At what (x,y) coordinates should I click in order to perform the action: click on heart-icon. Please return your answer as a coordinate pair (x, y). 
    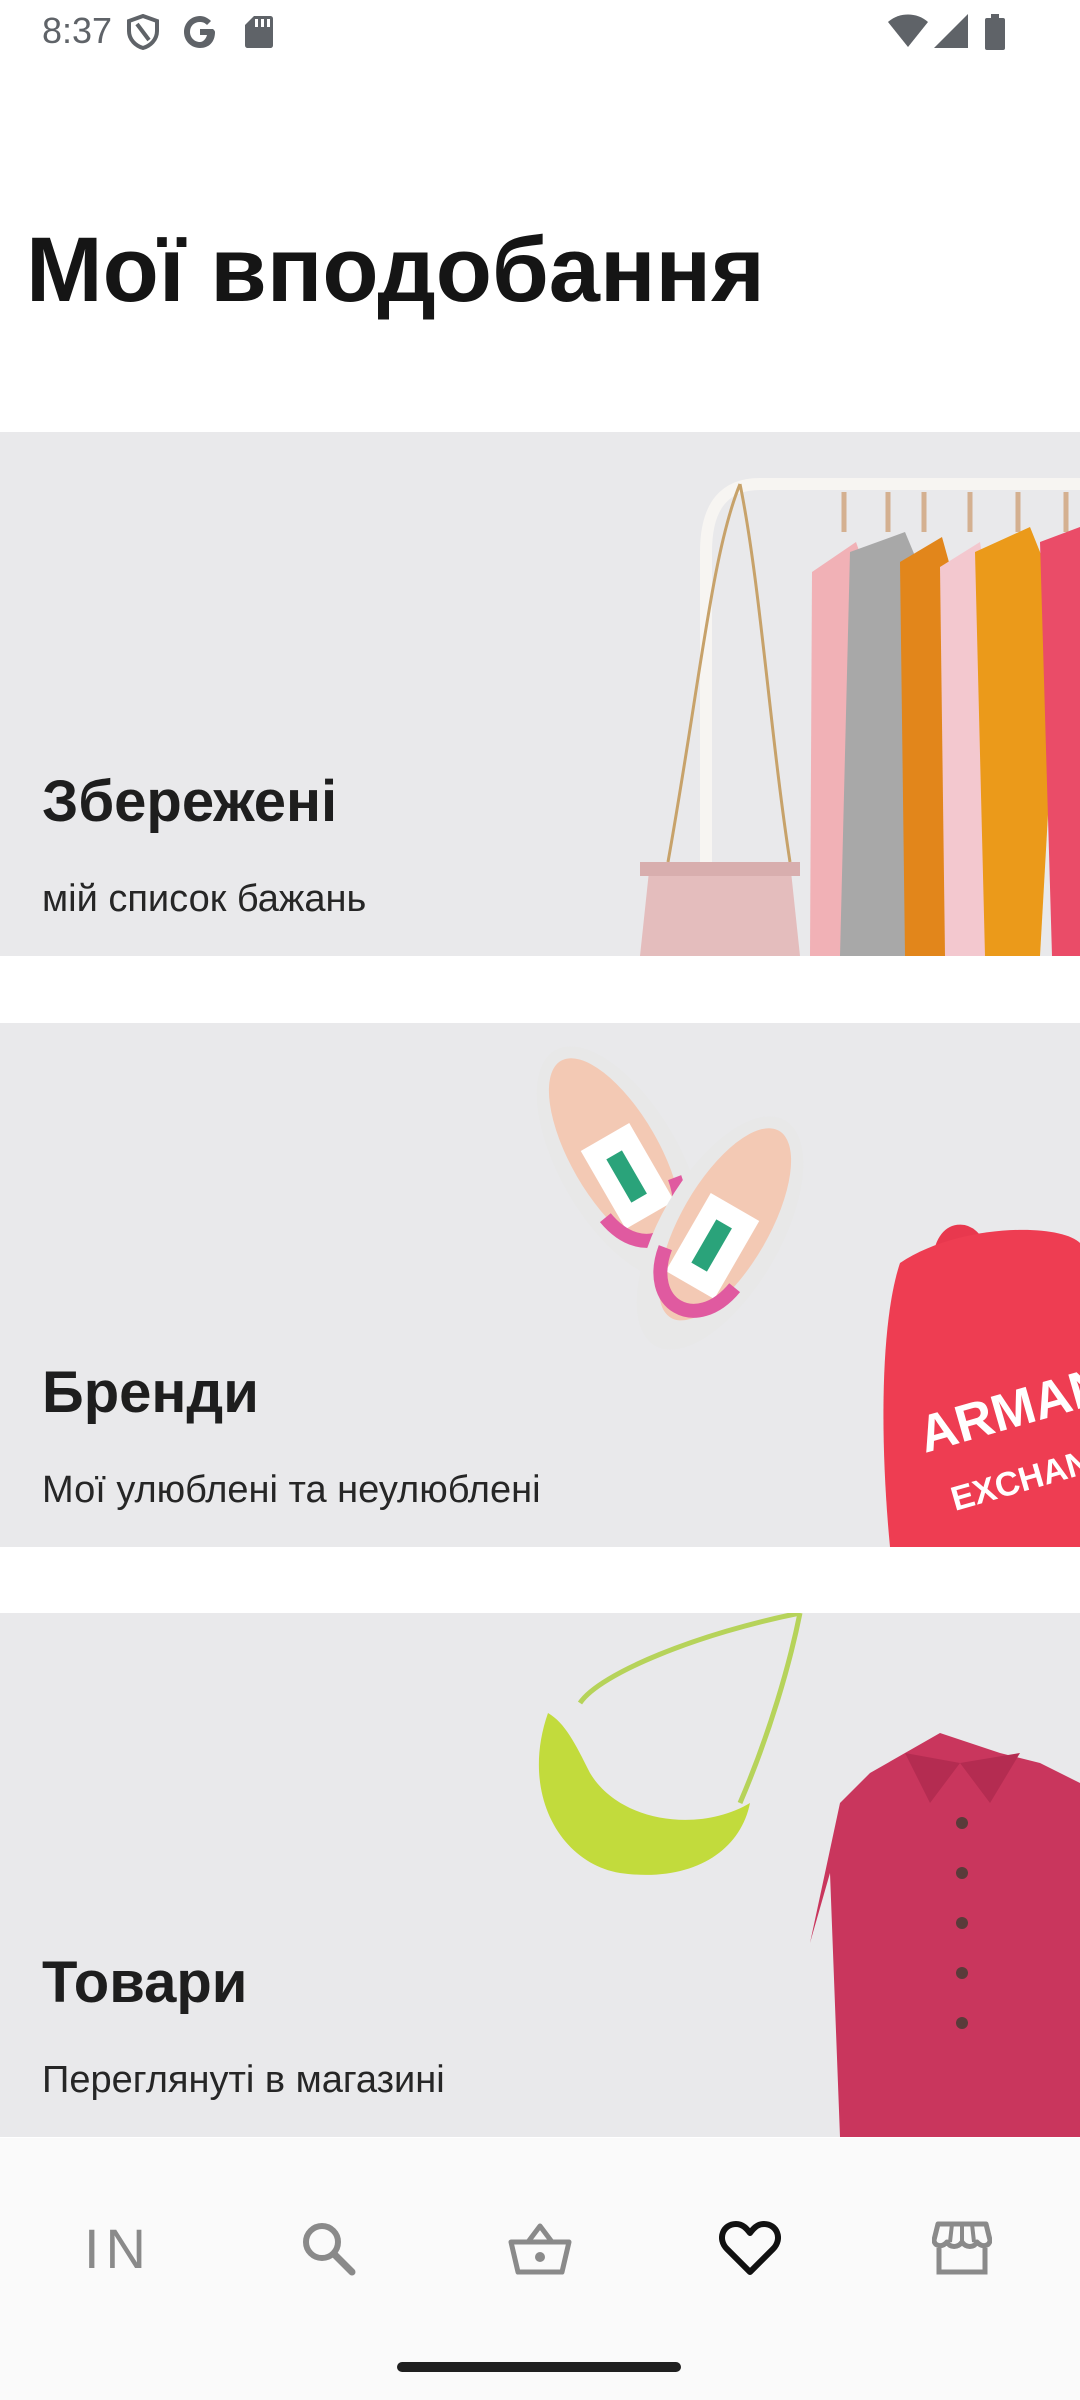
    Looking at the image, I should click on (750, 2248).